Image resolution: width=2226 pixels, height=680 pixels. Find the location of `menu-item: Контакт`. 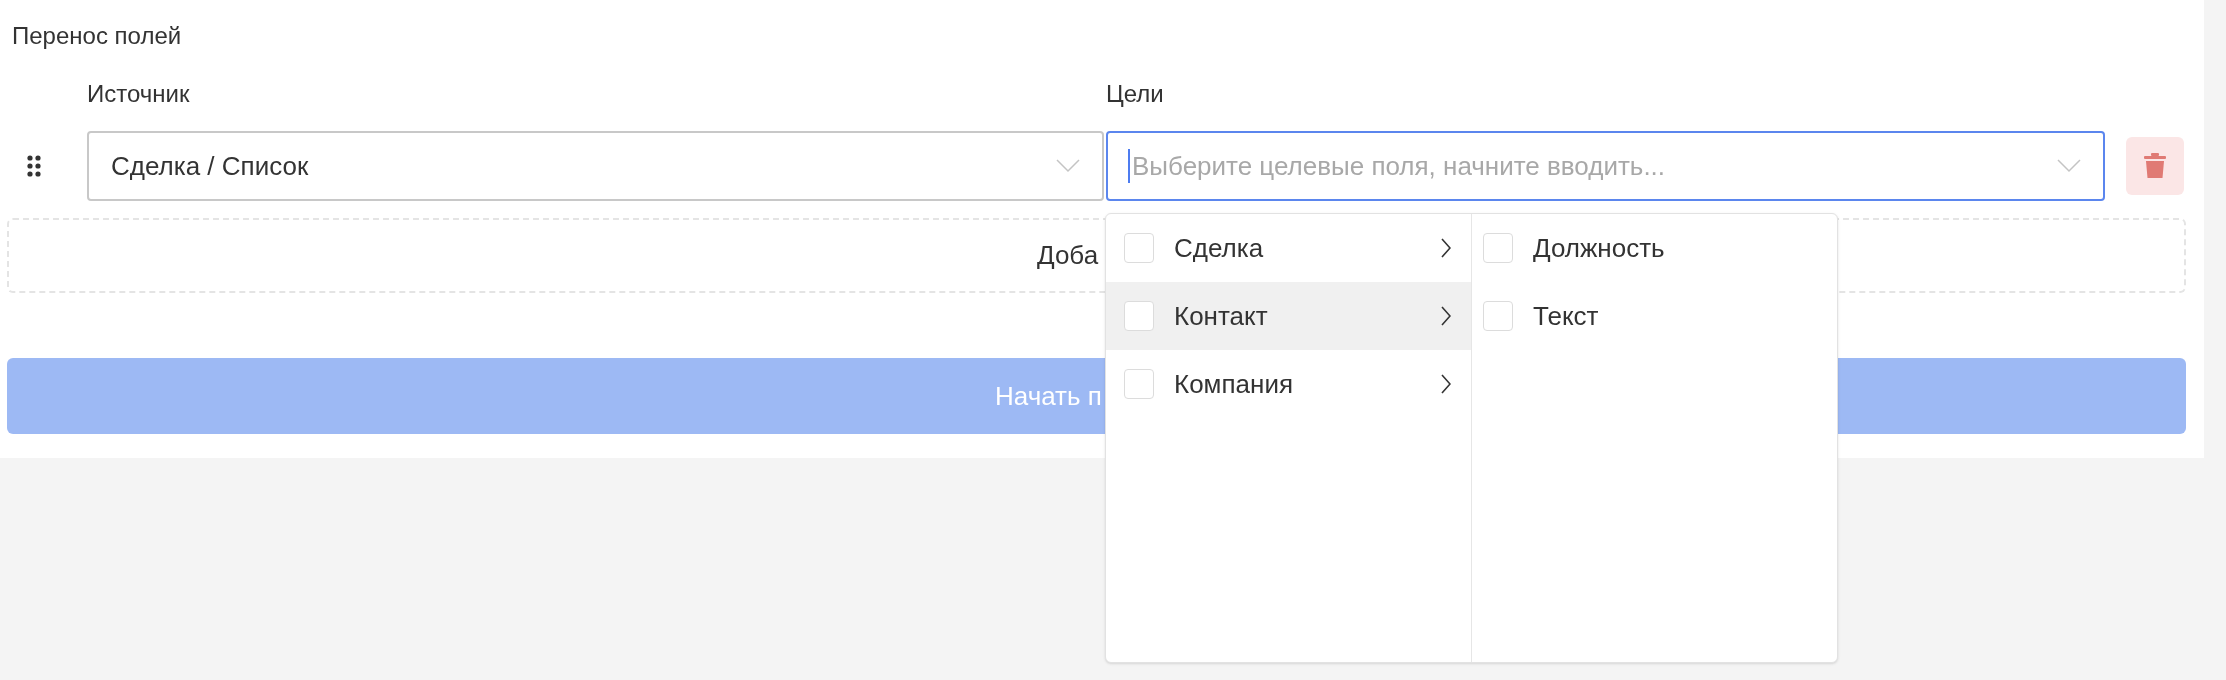

menu-item: Контакт is located at coordinates (1288, 316).